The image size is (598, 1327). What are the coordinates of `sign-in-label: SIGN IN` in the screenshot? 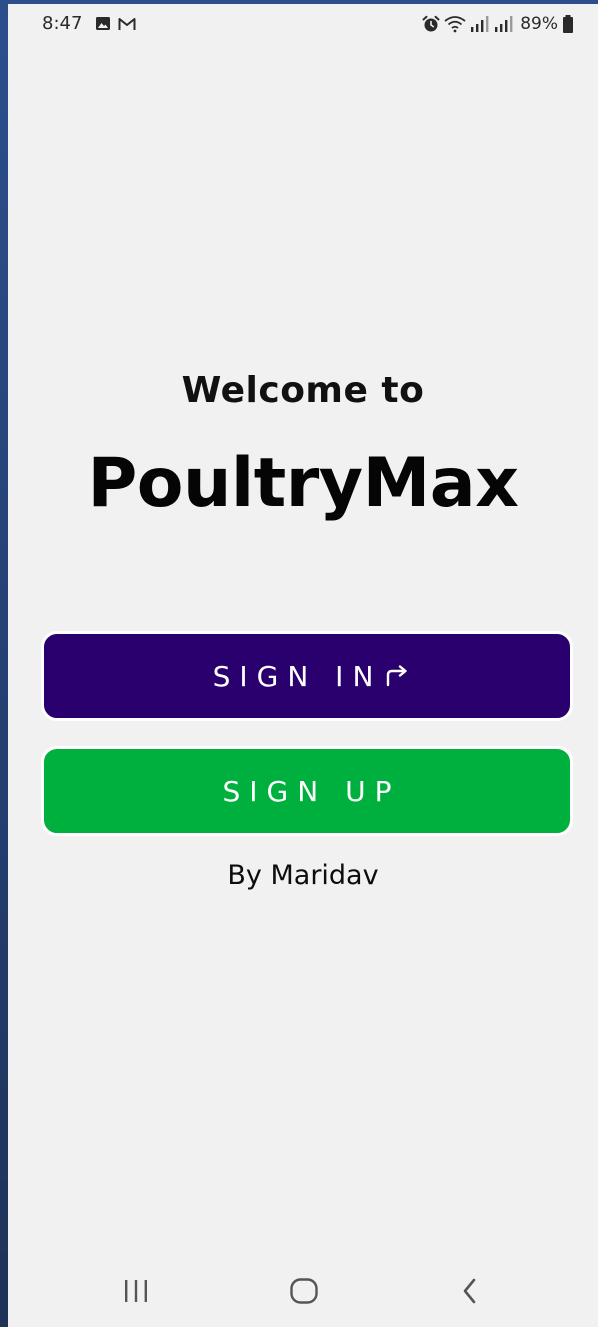 It's located at (297, 676).